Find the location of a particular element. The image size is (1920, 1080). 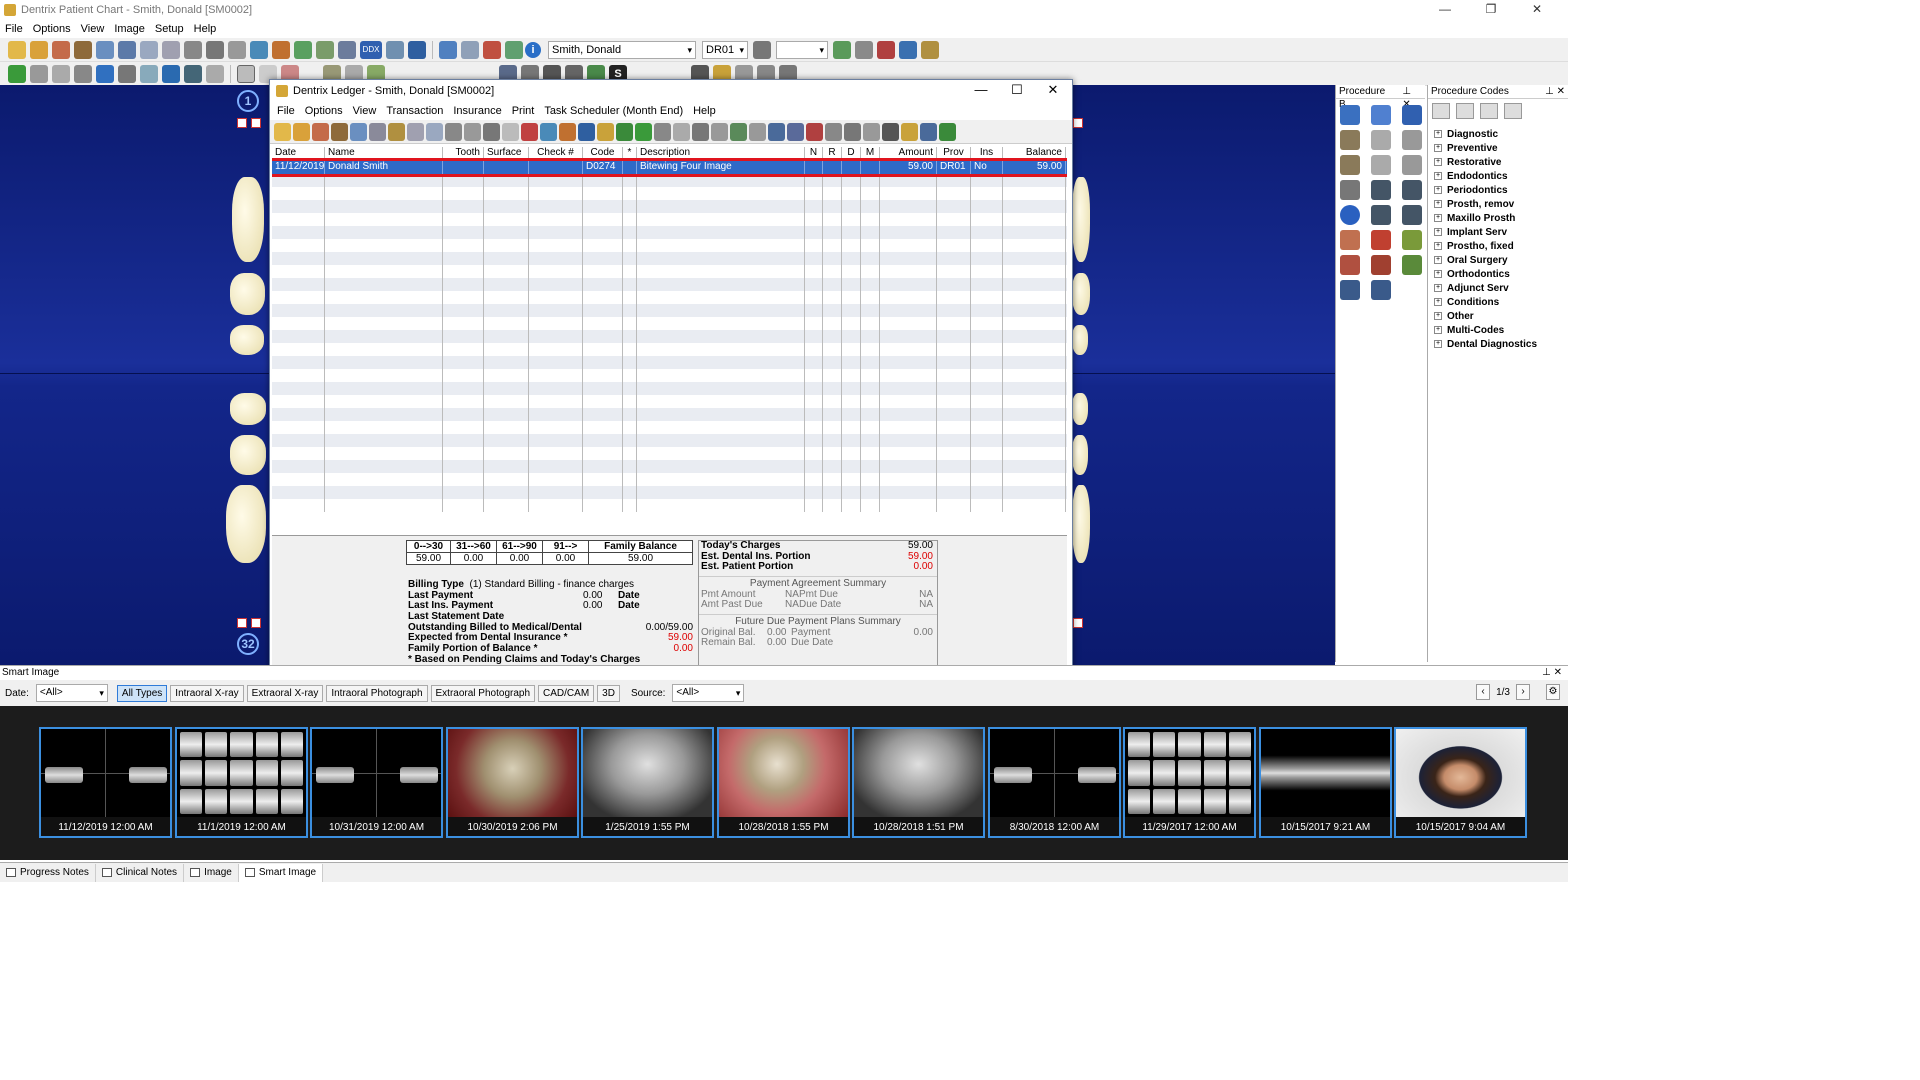

tooth-lower-right is located at coordinates (1081, 524).